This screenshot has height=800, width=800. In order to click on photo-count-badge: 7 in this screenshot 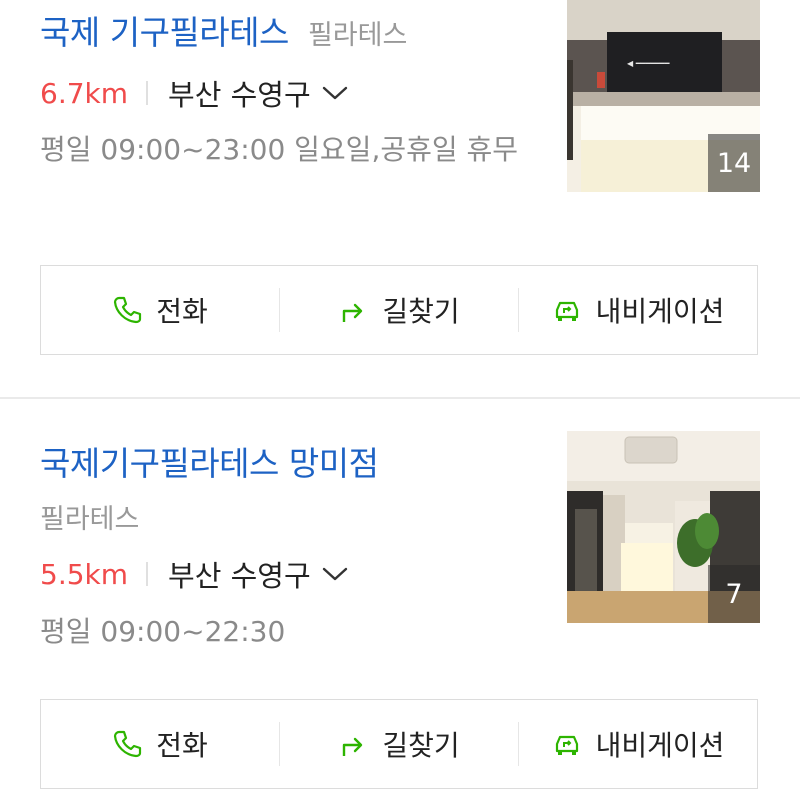, I will do `click(734, 594)`.